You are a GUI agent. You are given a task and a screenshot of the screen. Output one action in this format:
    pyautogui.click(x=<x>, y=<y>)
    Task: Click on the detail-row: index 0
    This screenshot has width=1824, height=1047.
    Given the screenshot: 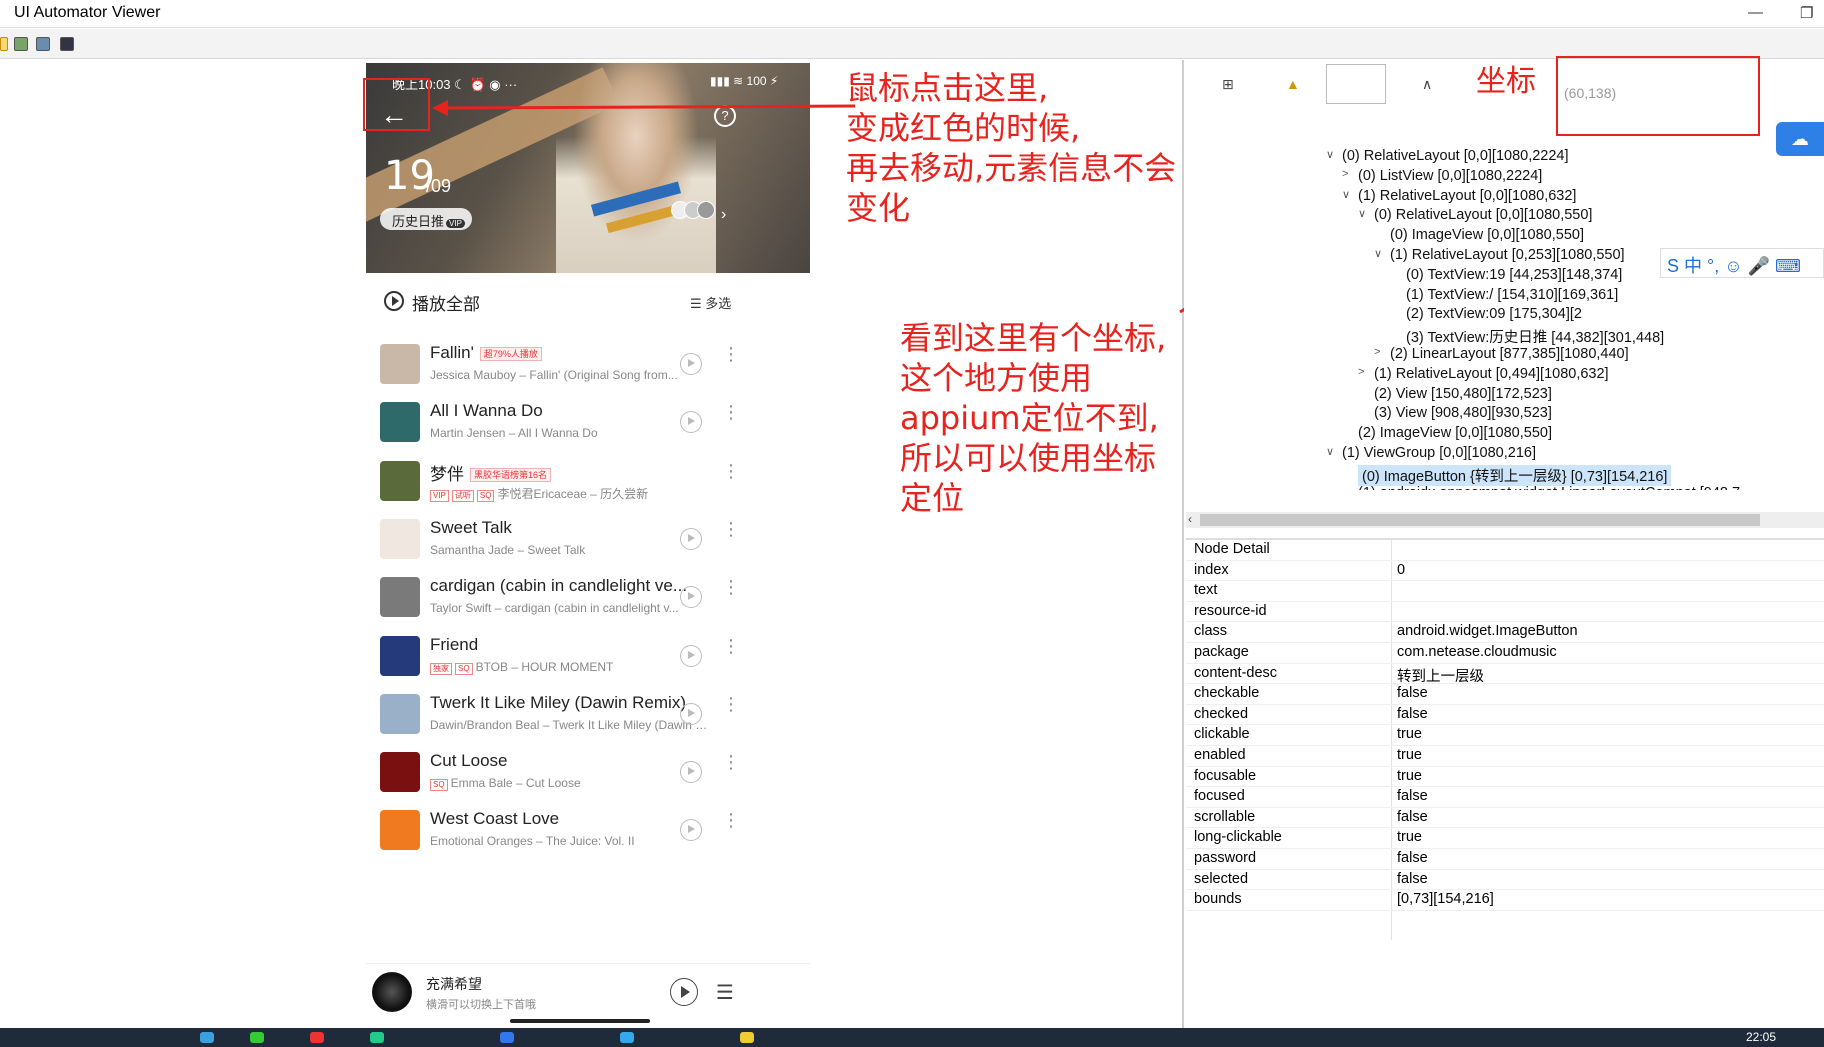 What is the action you would take?
    pyautogui.click(x=1505, y=571)
    